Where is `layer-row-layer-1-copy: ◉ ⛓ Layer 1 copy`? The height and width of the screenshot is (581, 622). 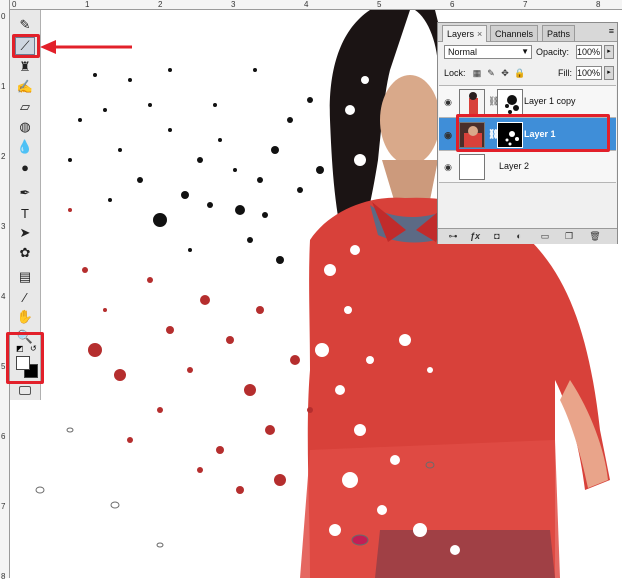
layer-row-layer-1-copy: ◉ ⛓ Layer 1 copy is located at coordinates (527, 101).